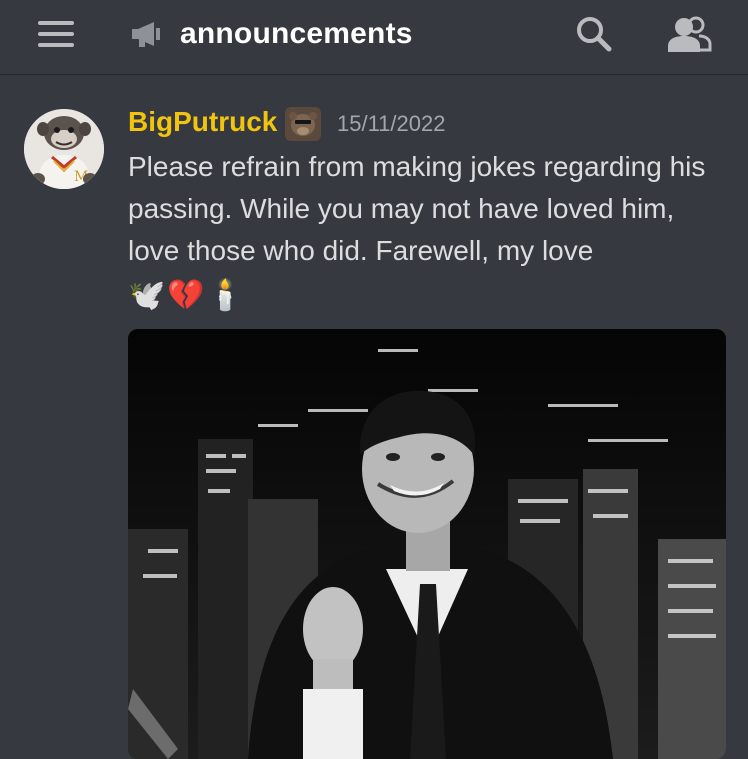  I want to click on members-icon, so click(689, 34).